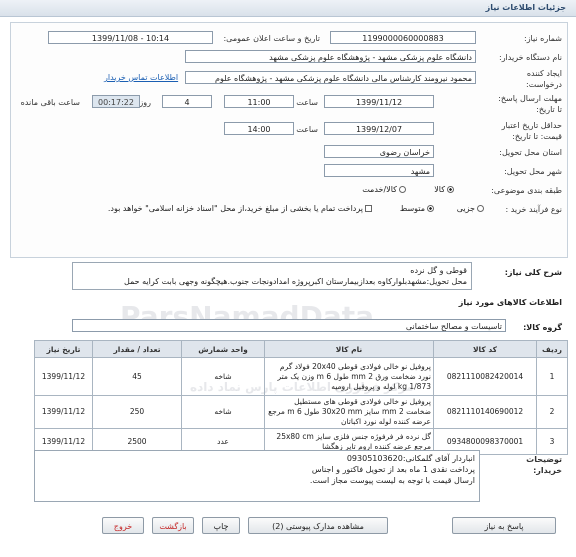 Image resolution: width=576 pixels, height=557 pixels. Describe the element at coordinates (533, 272) in the screenshot. I see `summary-label: شرح کلی نیاز:` at that location.